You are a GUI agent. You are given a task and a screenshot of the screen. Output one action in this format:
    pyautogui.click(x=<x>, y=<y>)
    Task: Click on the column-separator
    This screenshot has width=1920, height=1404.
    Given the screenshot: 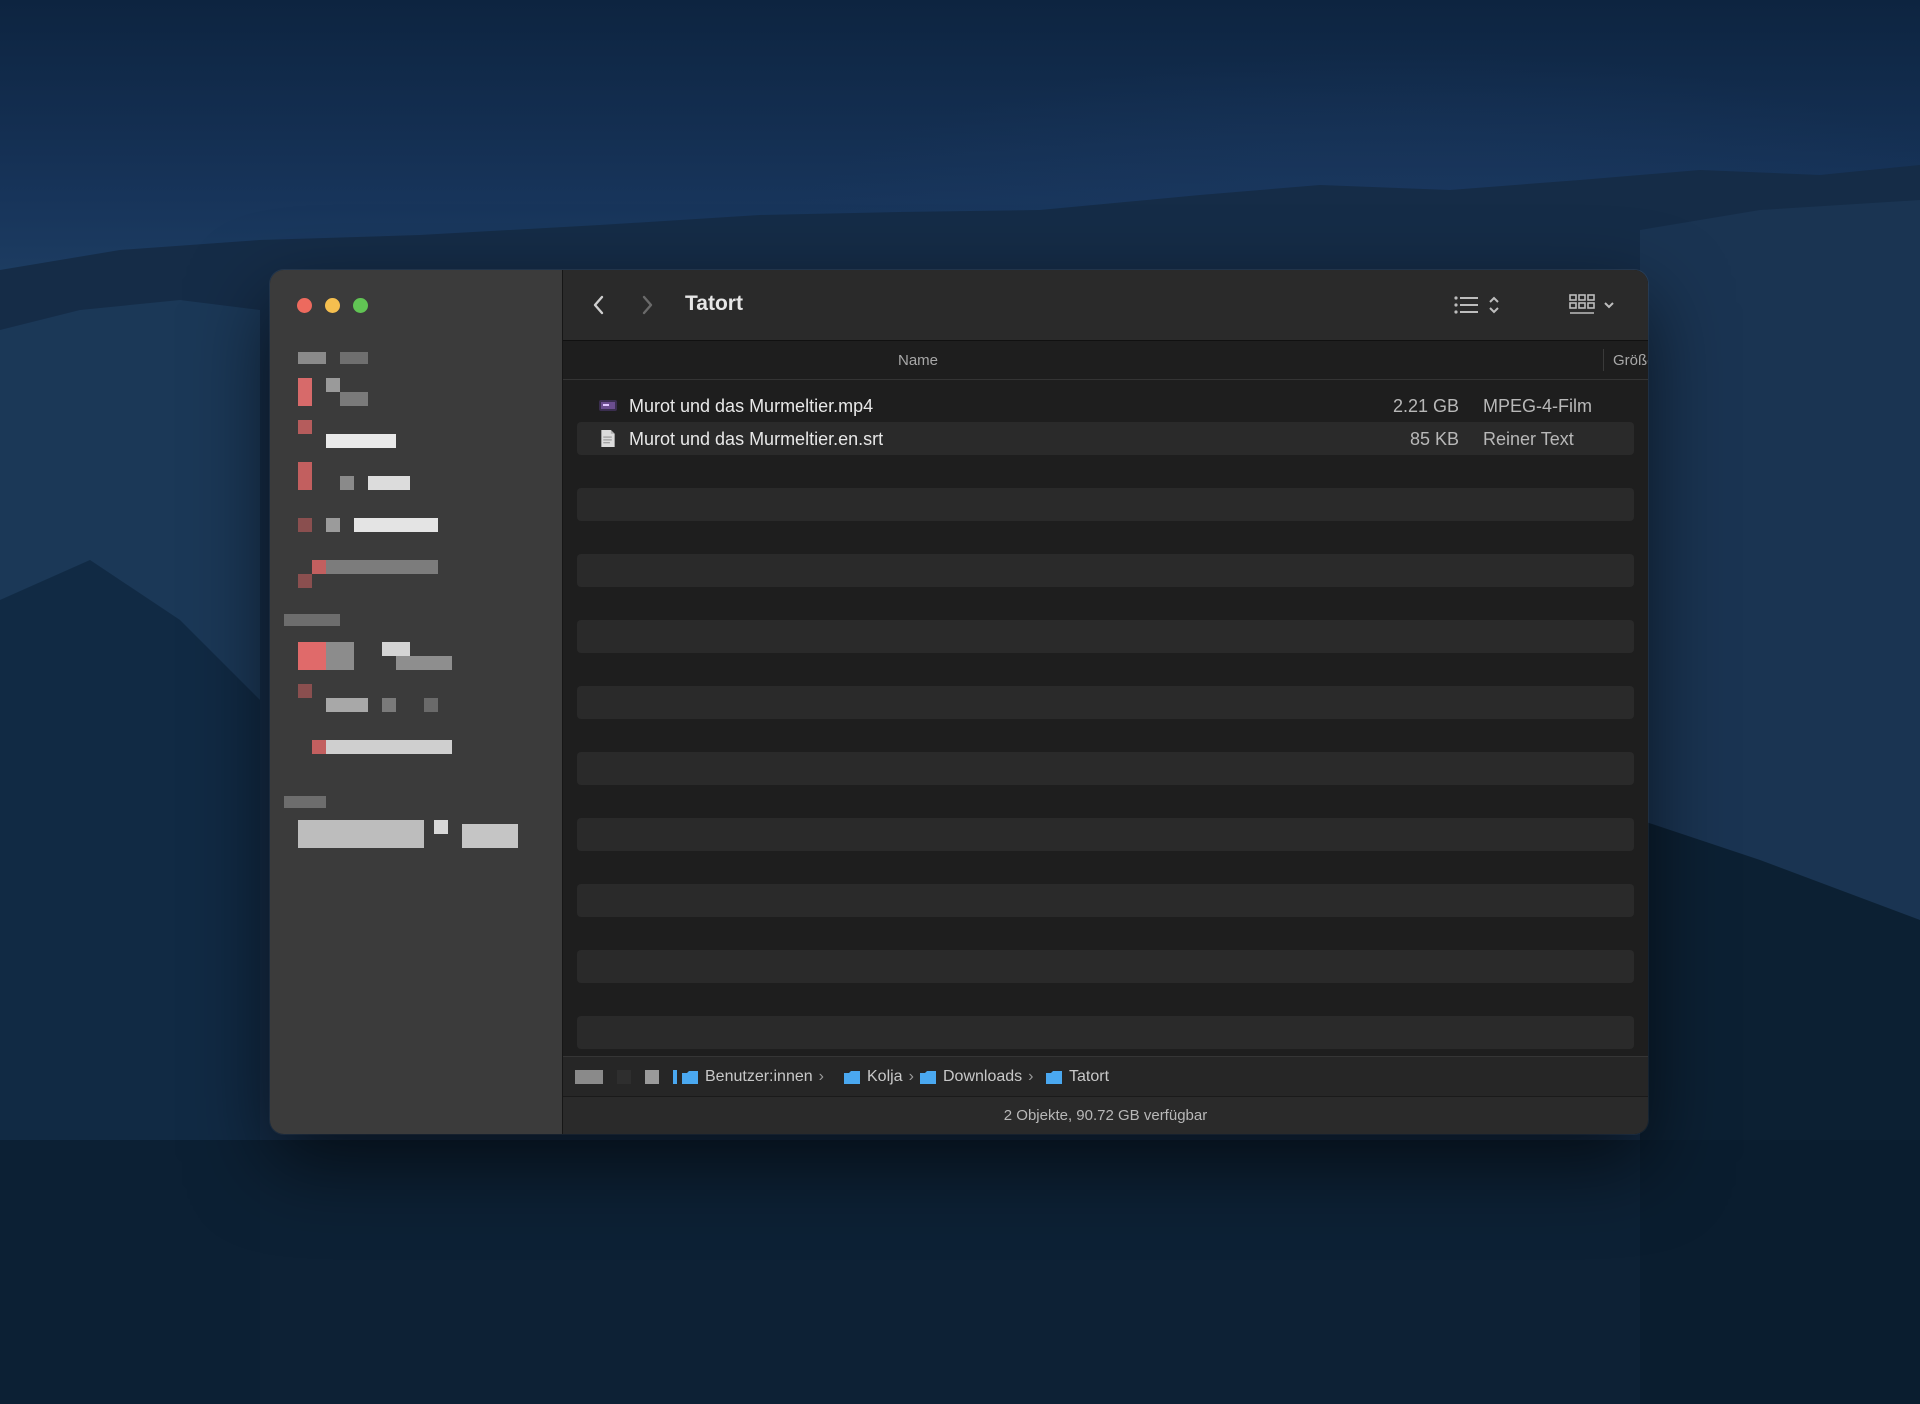 What is the action you would take?
    pyautogui.click(x=1603, y=360)
    